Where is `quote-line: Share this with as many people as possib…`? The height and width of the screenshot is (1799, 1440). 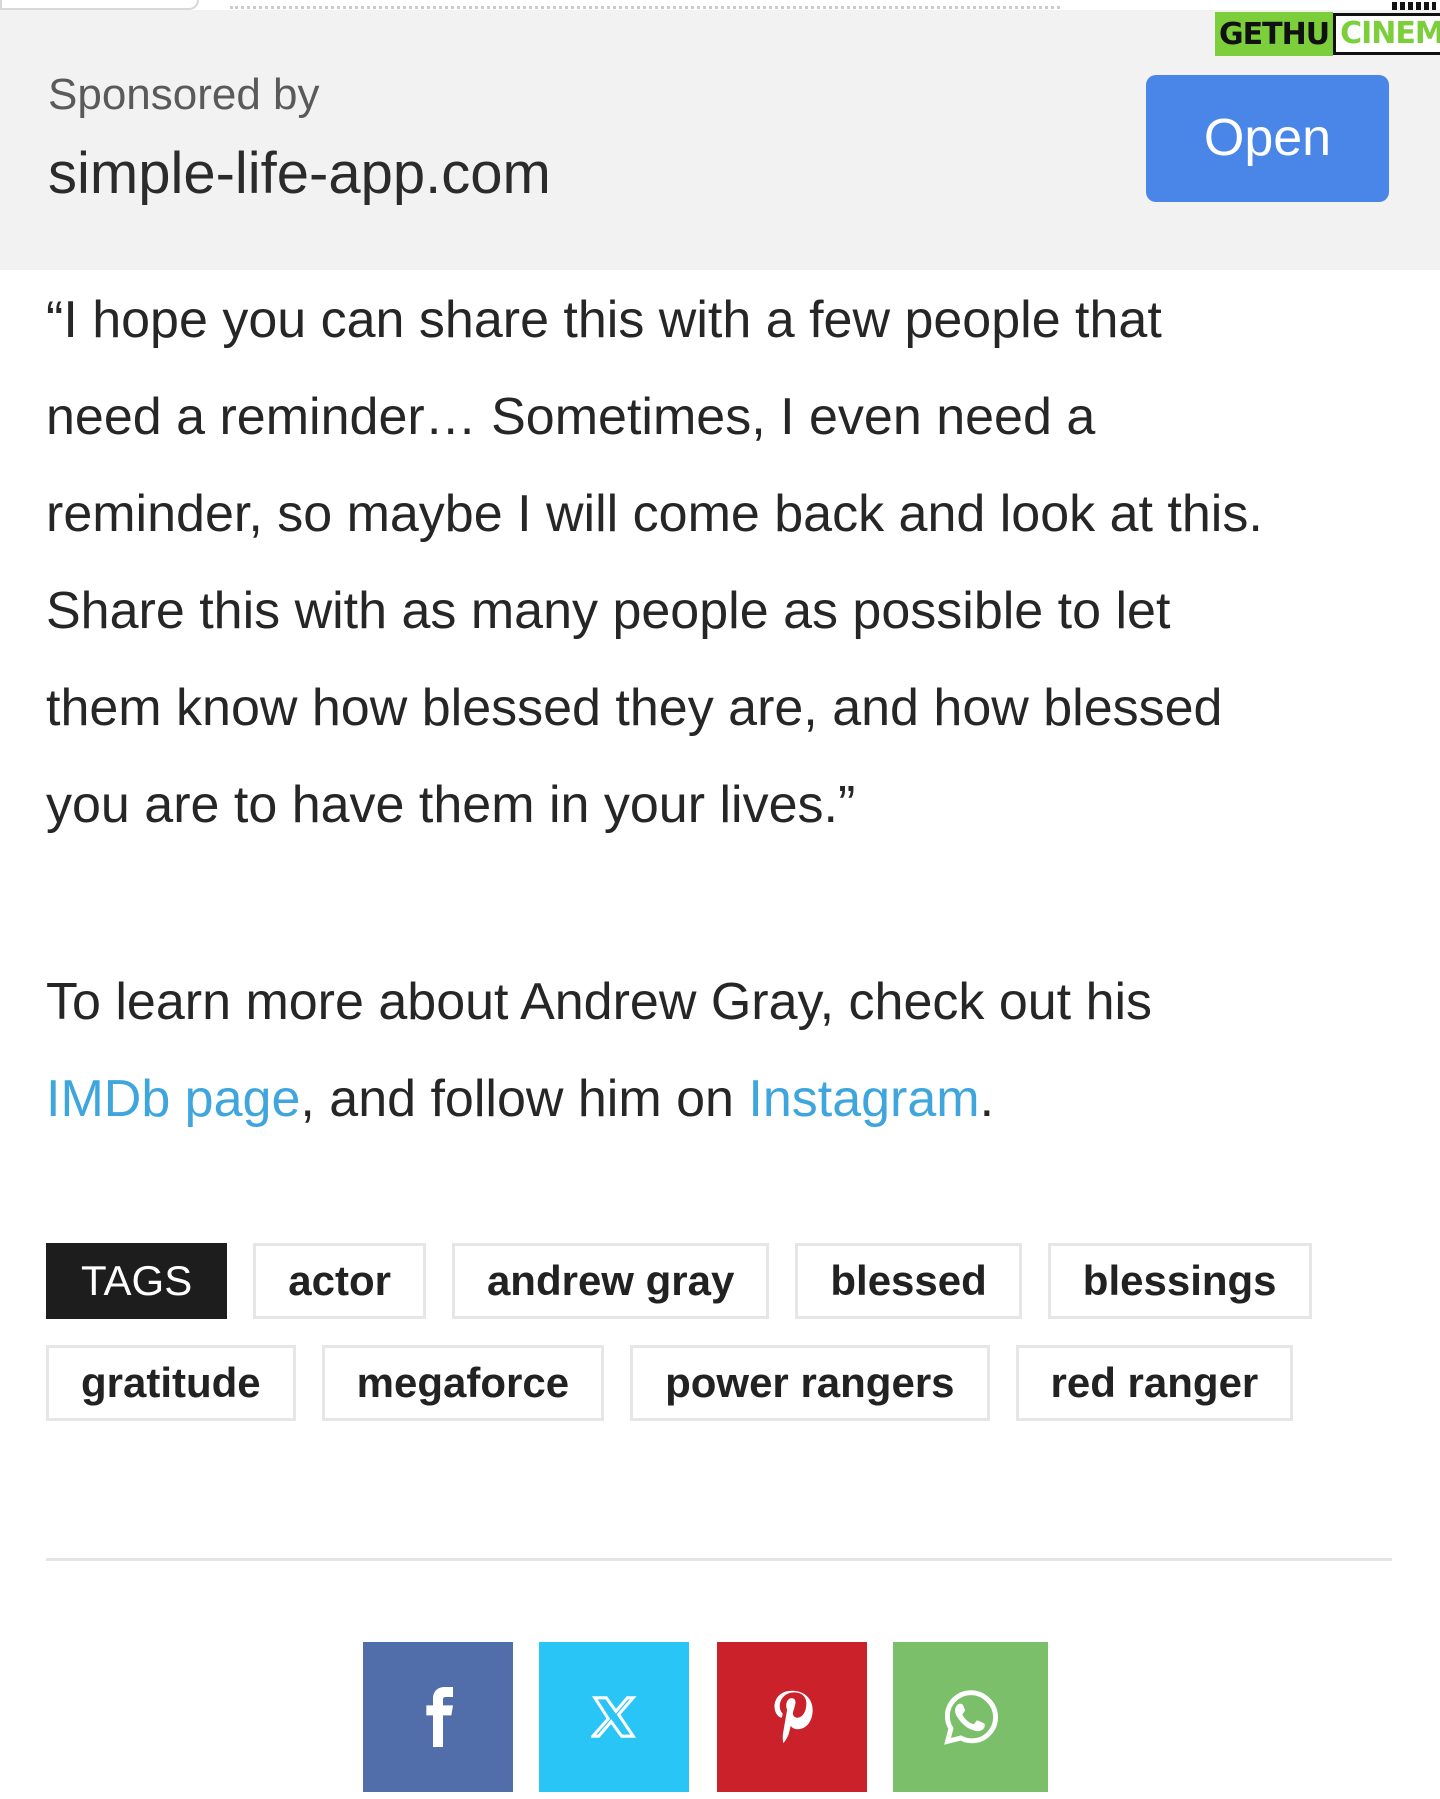
quote-line: Share this with as many people as possib… is located at coordinates (608, 611).